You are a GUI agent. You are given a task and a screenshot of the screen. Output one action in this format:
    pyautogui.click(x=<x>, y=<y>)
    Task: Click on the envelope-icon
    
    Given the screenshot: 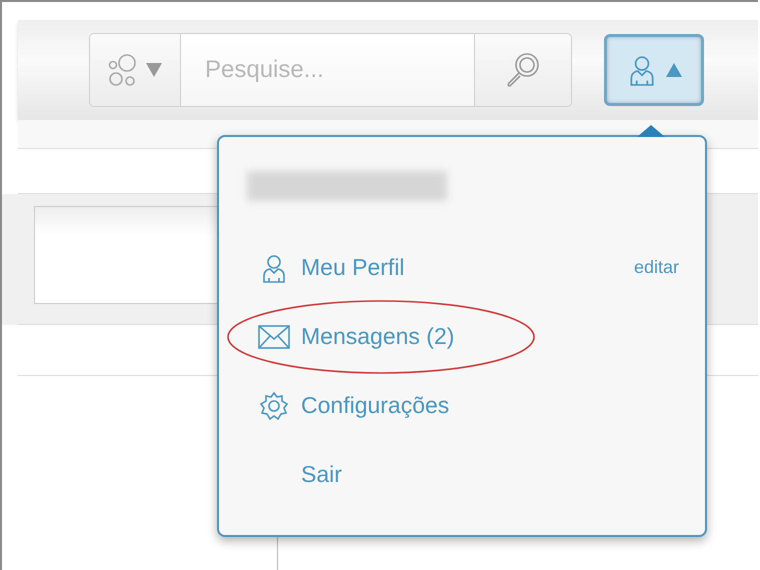 What is the action you would take?
    pyautogui.click(x=274, y=336)
    